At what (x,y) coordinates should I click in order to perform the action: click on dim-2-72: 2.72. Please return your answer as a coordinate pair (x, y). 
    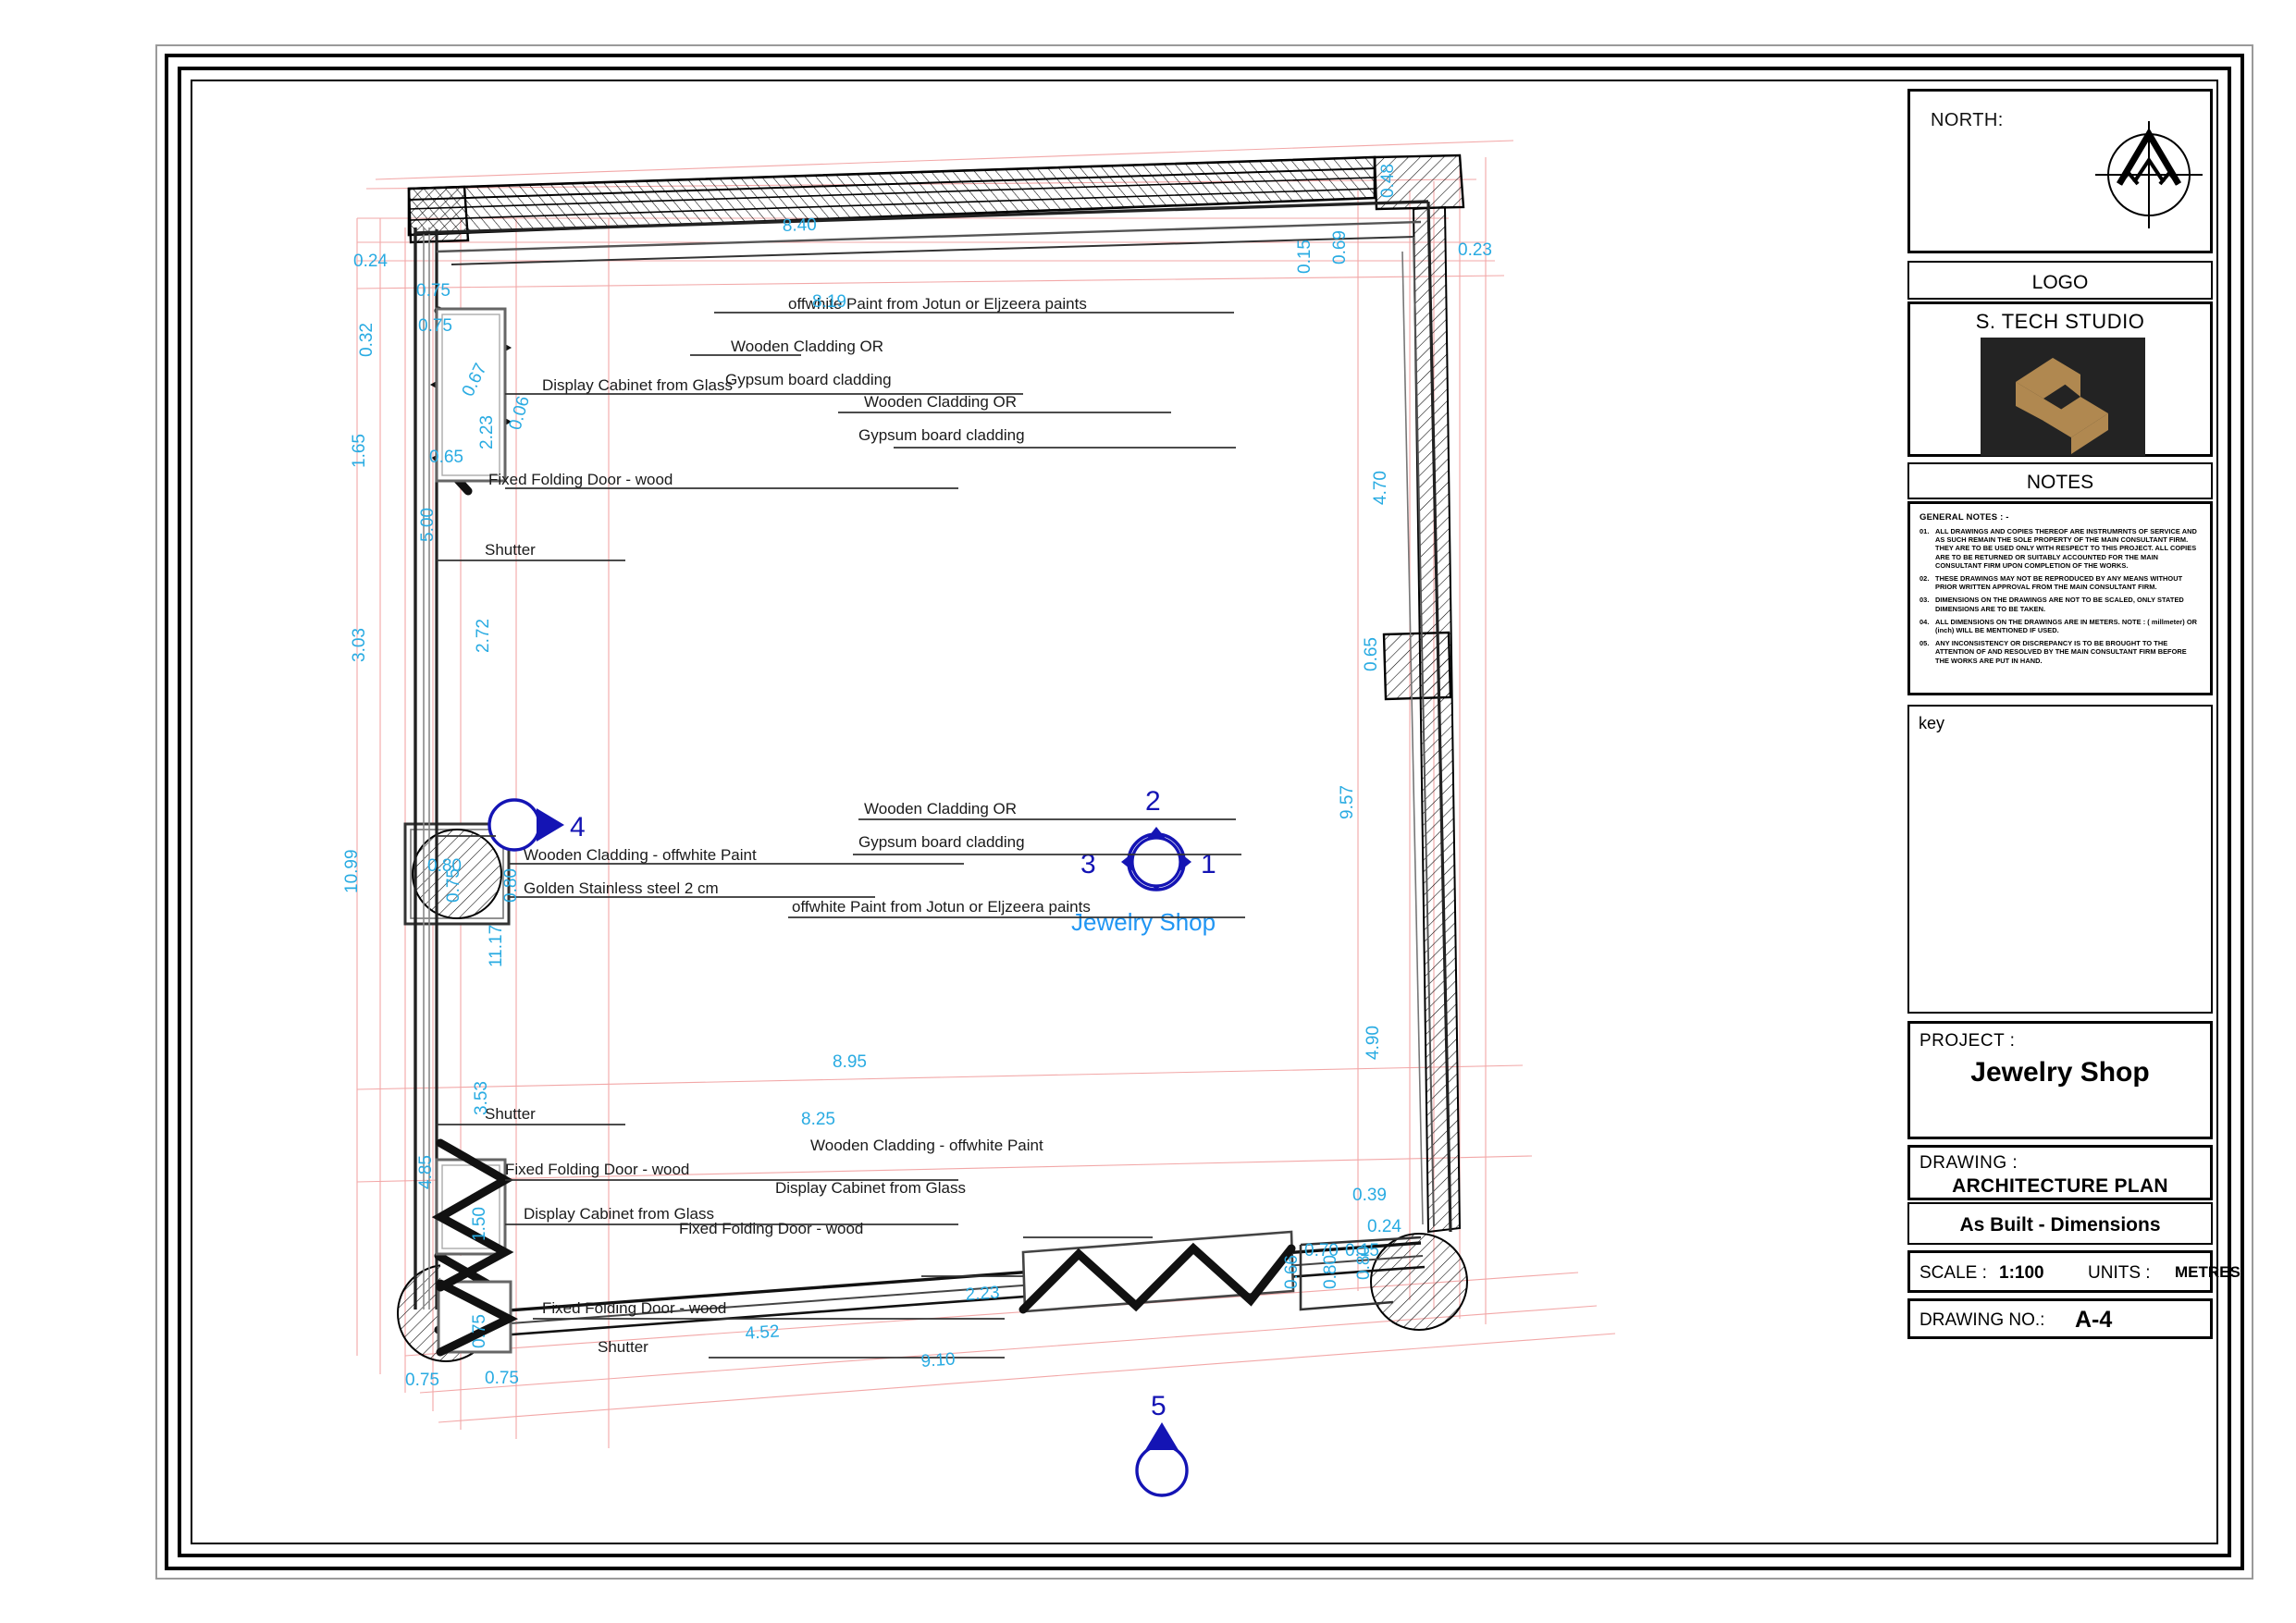
    Looking at the image, I should click on (483, 636).